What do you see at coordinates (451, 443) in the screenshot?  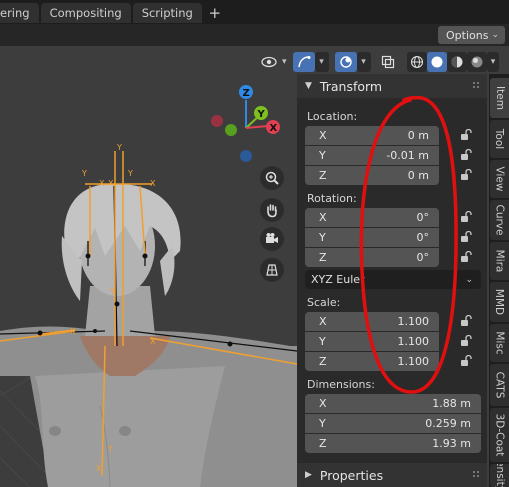 I see `field-value: 1.93 m` at bounding box center [451, 443].